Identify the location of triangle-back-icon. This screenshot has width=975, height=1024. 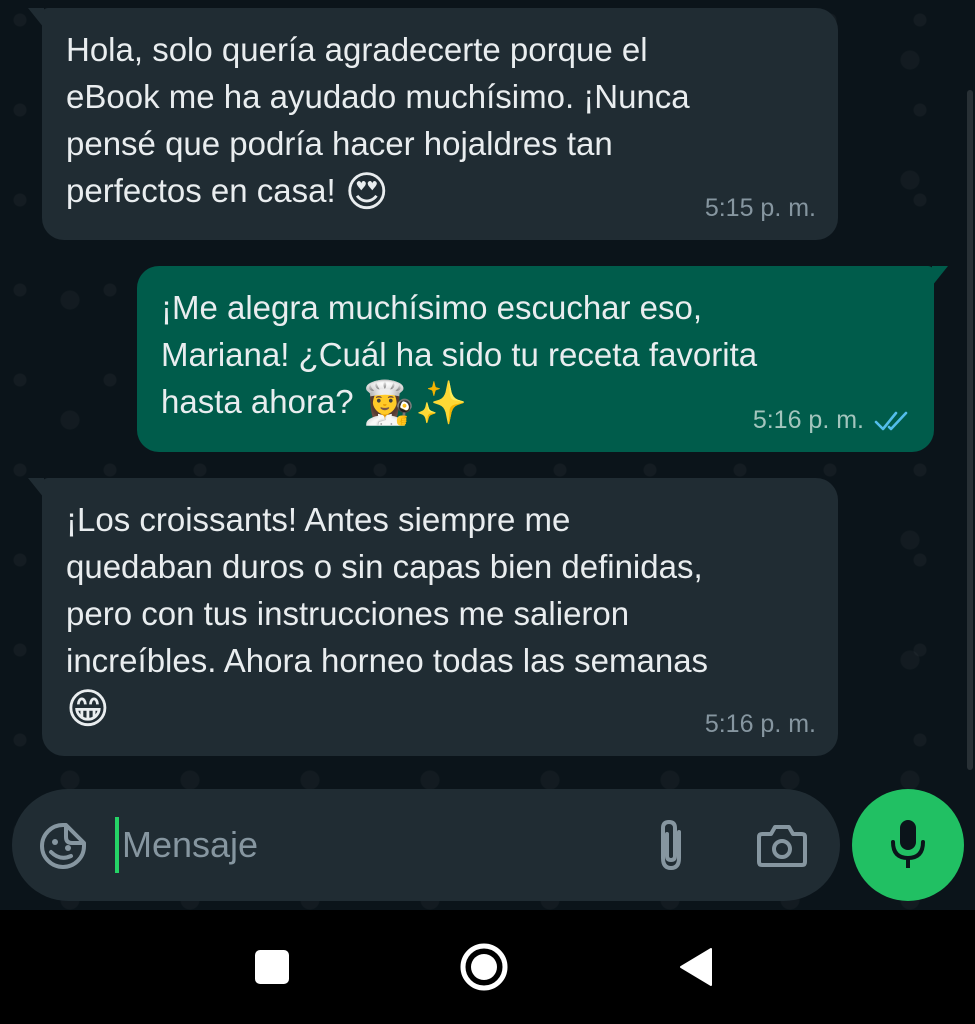
(696, 967).